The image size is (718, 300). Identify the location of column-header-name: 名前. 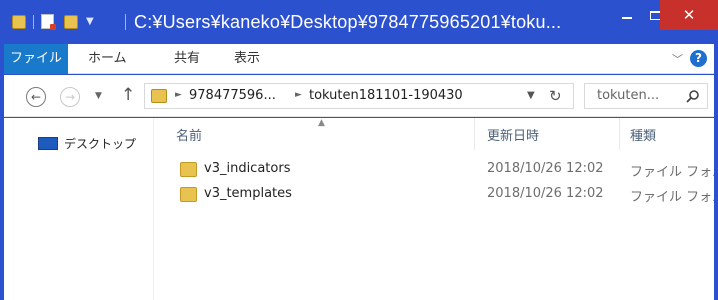
(189, 134).